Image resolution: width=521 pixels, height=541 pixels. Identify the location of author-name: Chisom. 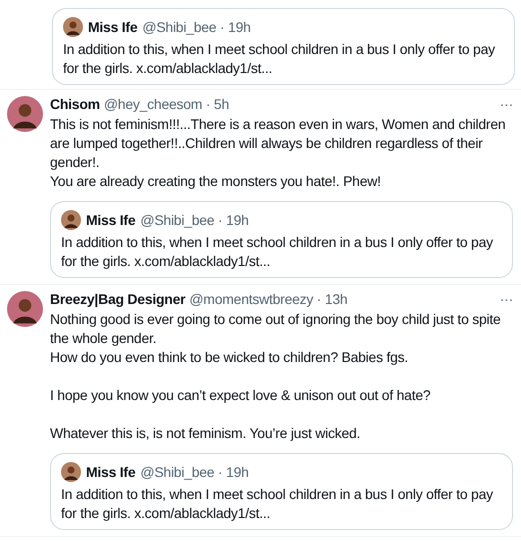
(75, 104).